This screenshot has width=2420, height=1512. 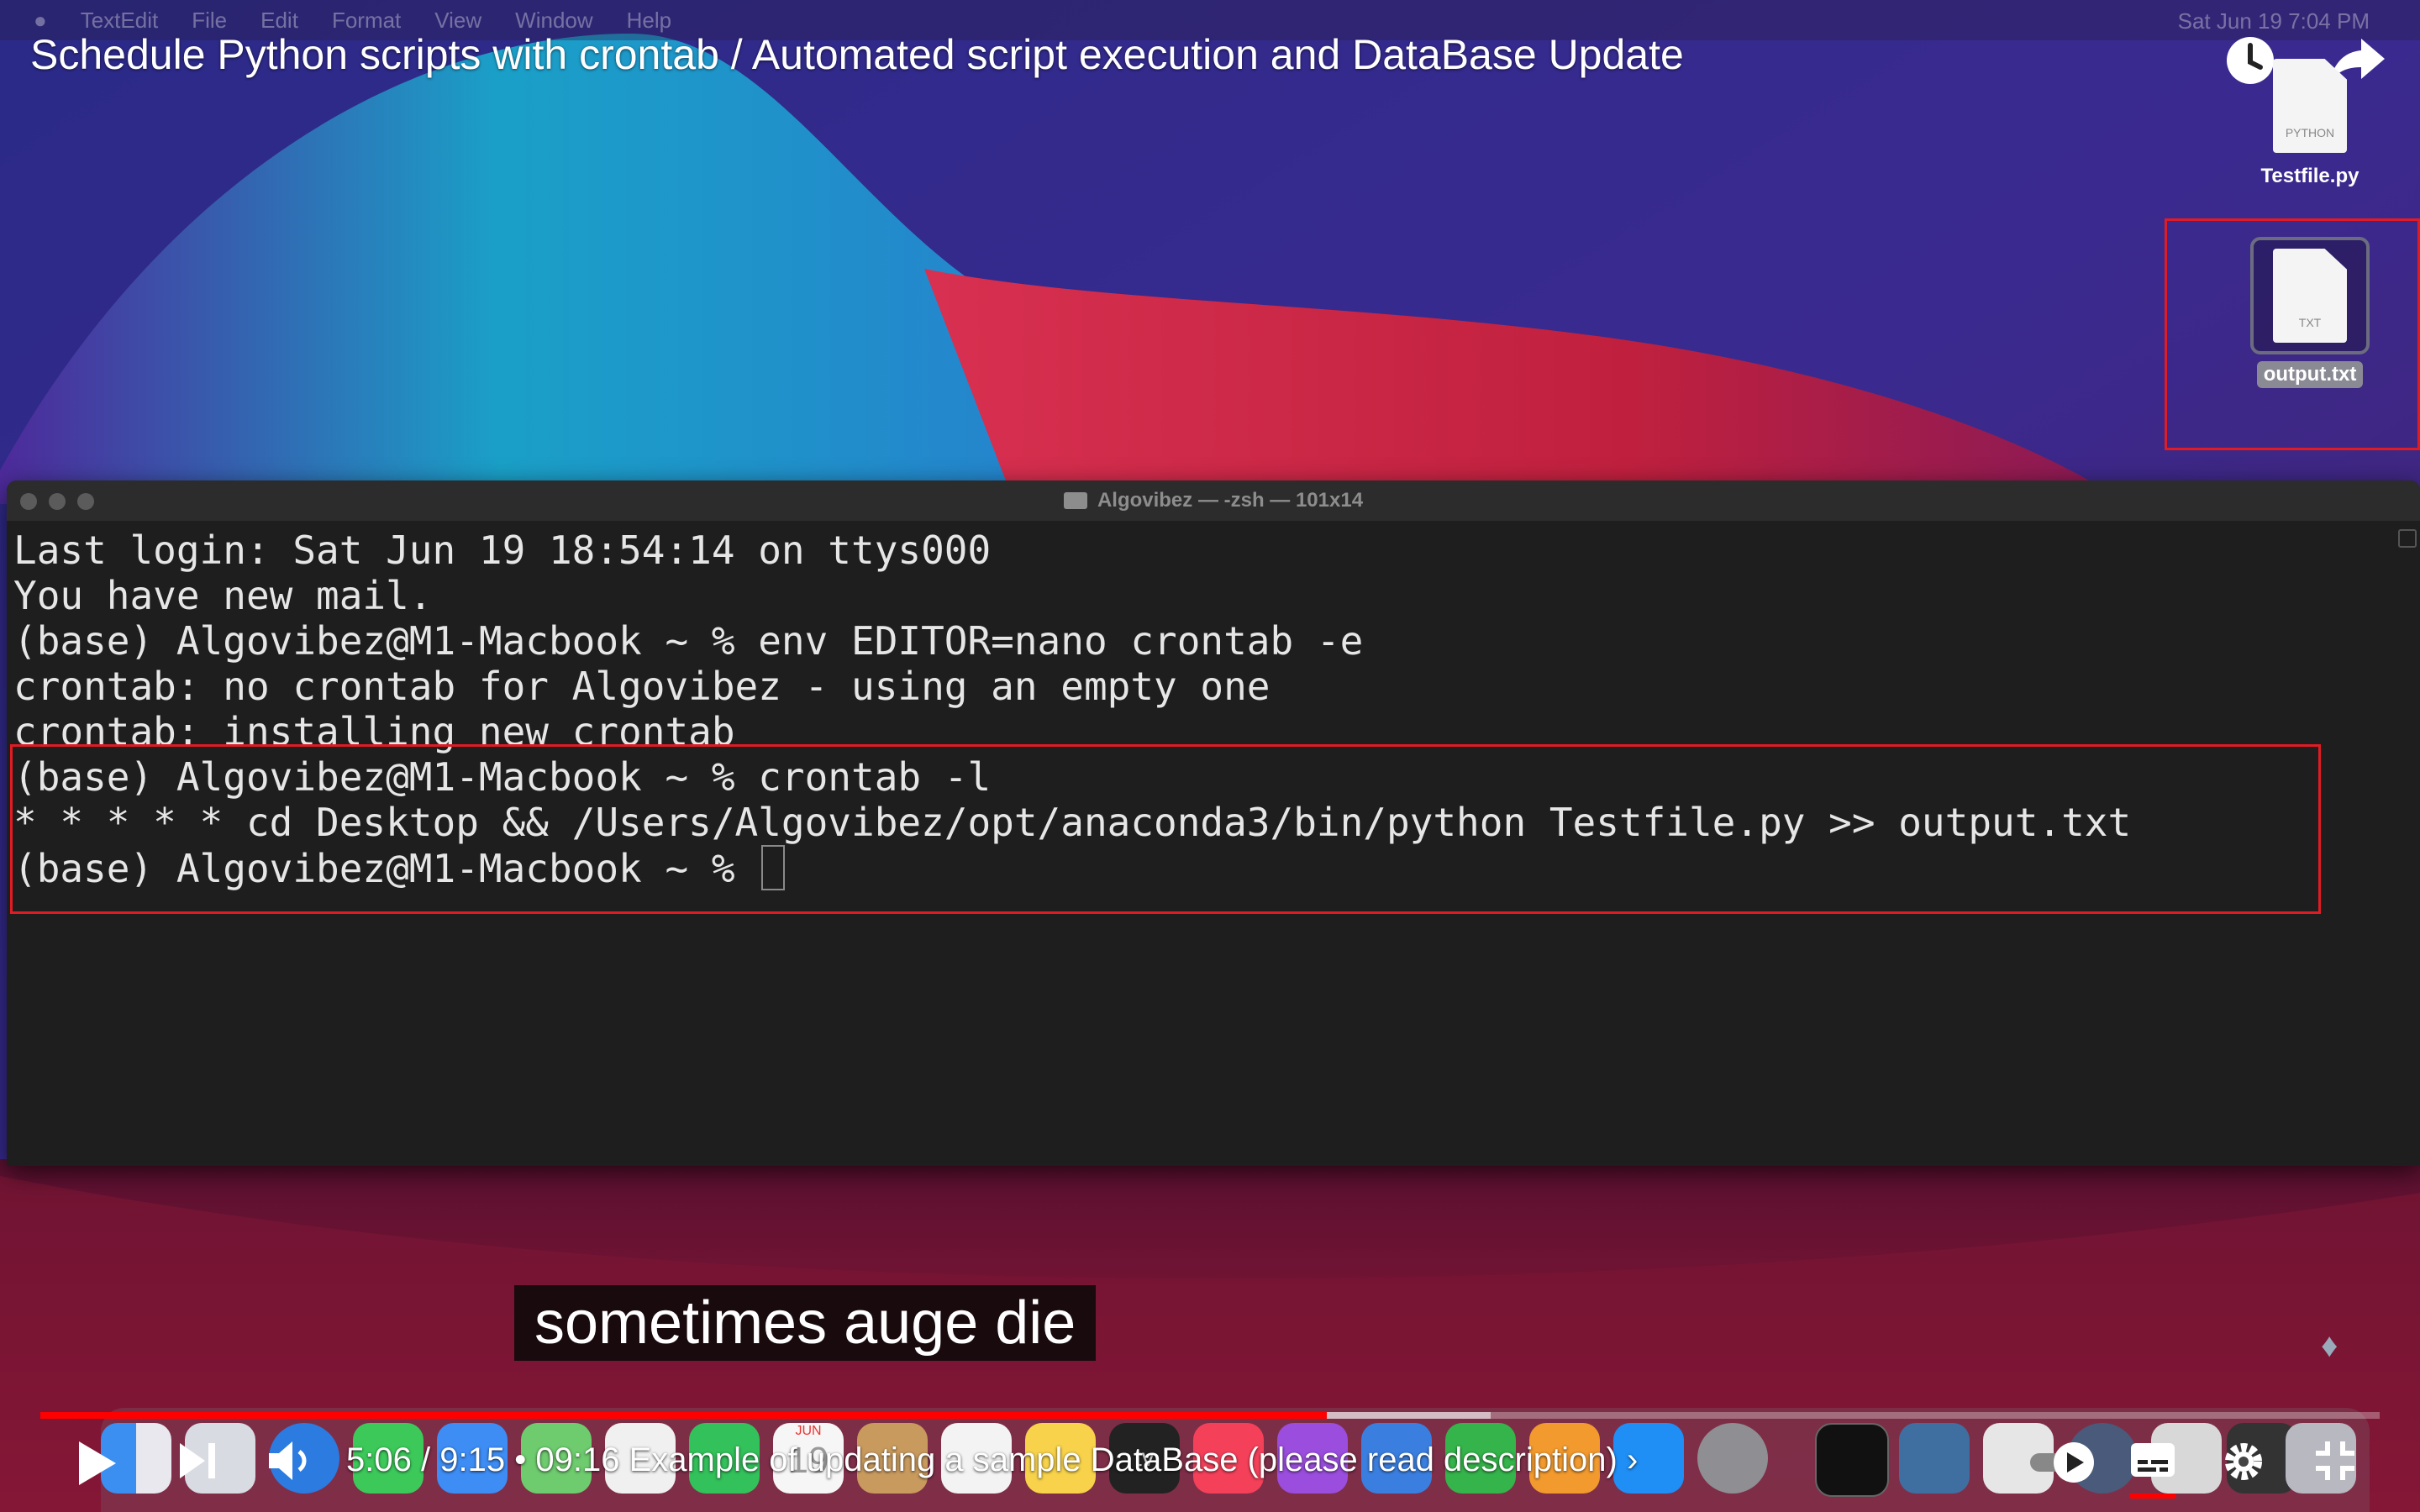 What do you see at coordinates (1230, 500) in the screenshot?
I see `terminal-title: Algovibez — -zsh — 101x14` at bounding box center [1230, 500].